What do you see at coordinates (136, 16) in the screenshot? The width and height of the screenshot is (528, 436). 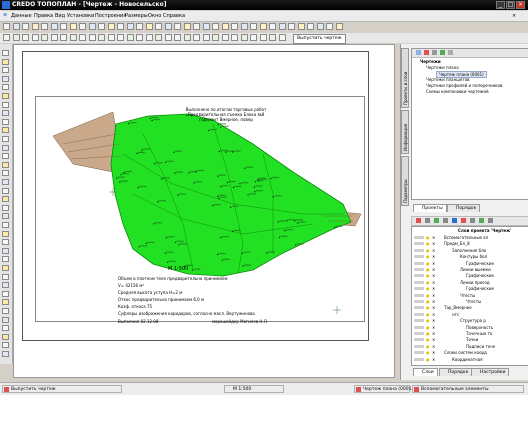 I see `menu-dimensions: Размеры` at bounding box center [136, 16].